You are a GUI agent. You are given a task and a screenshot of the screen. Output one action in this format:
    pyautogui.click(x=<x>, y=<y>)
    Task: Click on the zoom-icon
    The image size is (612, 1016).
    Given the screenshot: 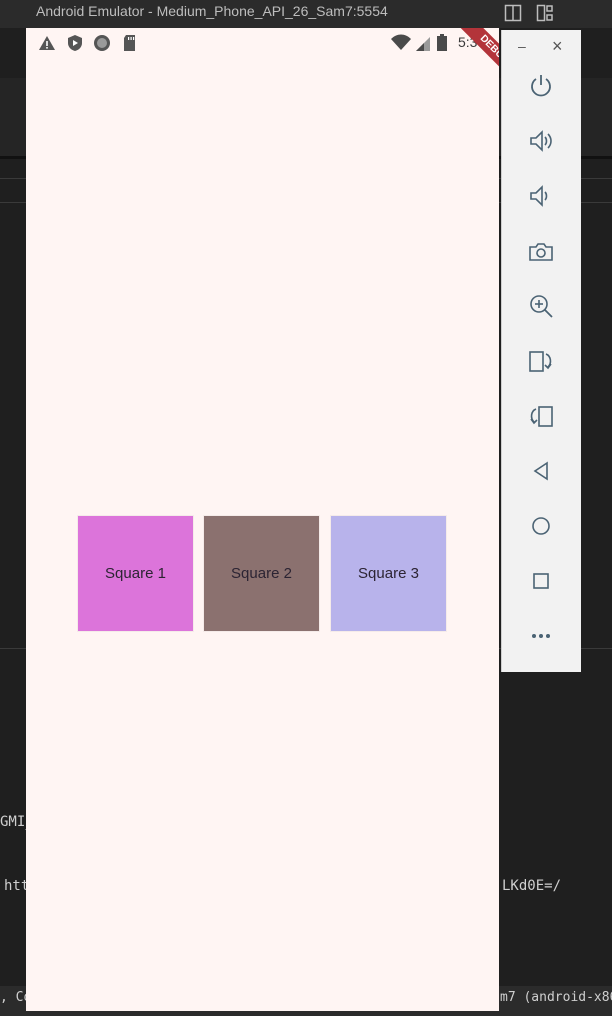 What is the action you would take?
    pyautogui.click(x=541, y=308)
    